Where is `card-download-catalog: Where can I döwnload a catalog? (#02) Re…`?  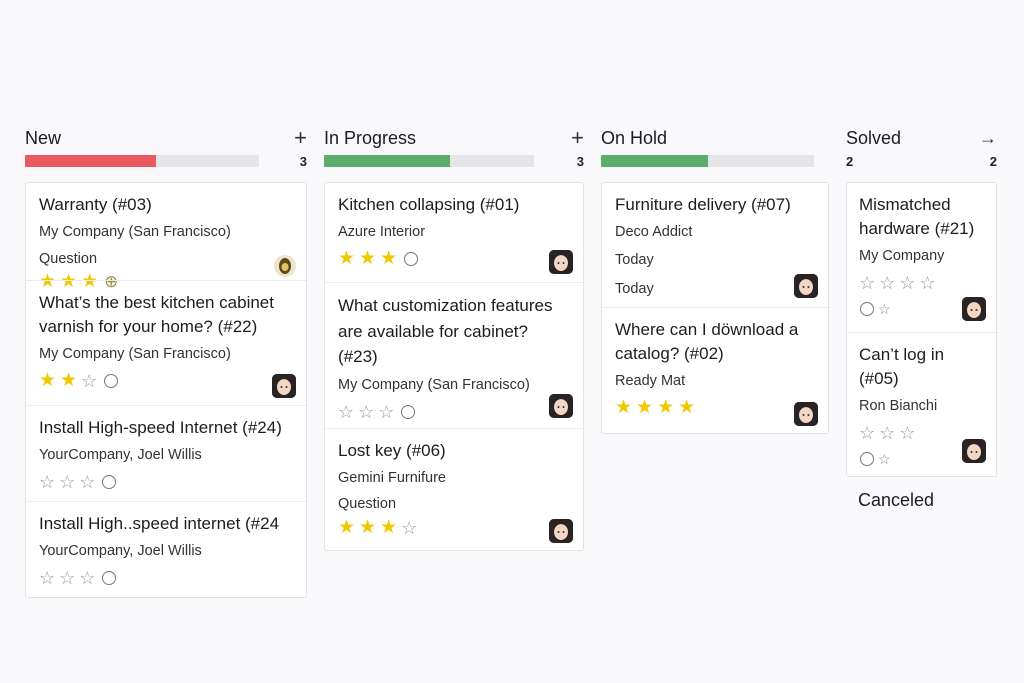
card-download-catalog: Where can I döwnload a catalog? (#02) Re… is located at coordinates (715, 370).